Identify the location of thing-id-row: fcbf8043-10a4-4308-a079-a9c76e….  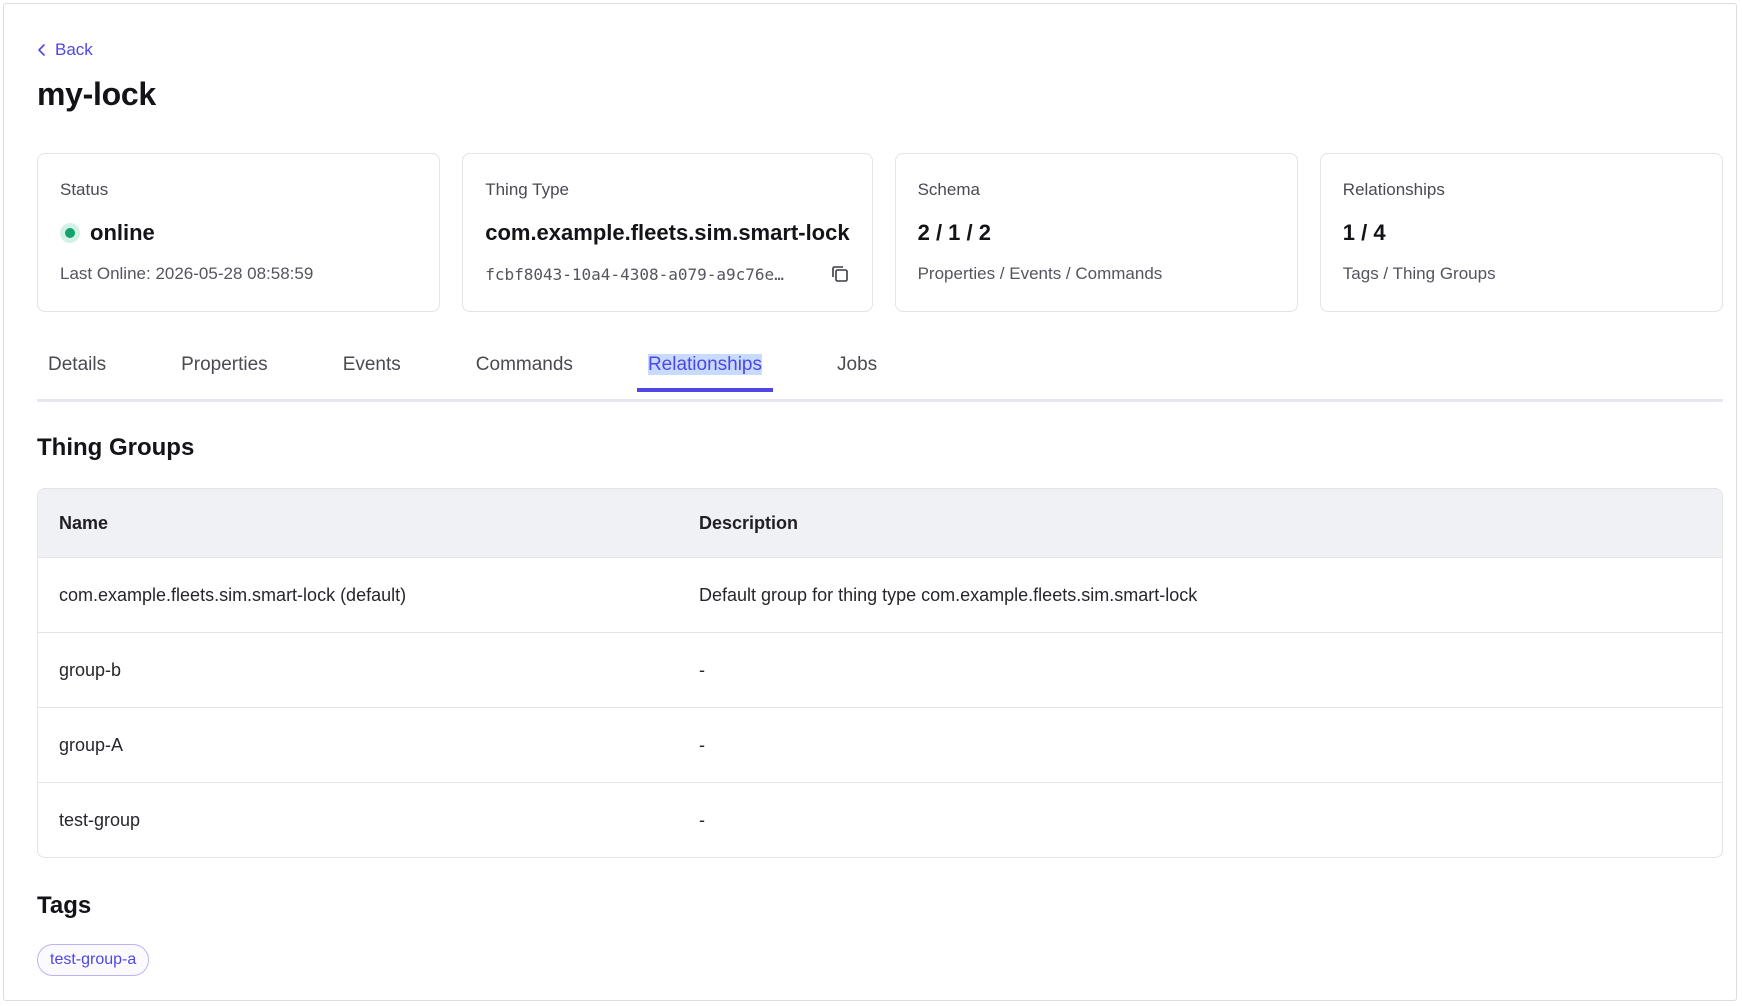
(667, 274).